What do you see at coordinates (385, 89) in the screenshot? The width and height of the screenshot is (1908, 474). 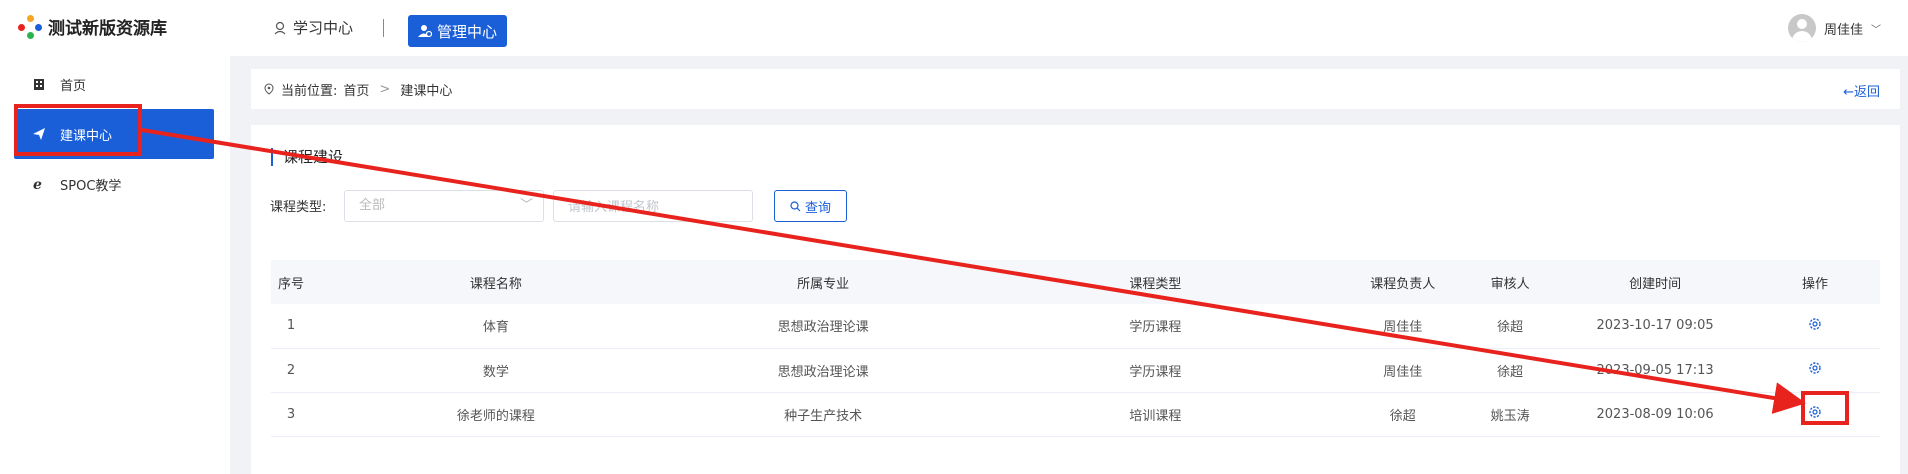 I see `chevron-right-icon: >` at bounding box center [385, 89].